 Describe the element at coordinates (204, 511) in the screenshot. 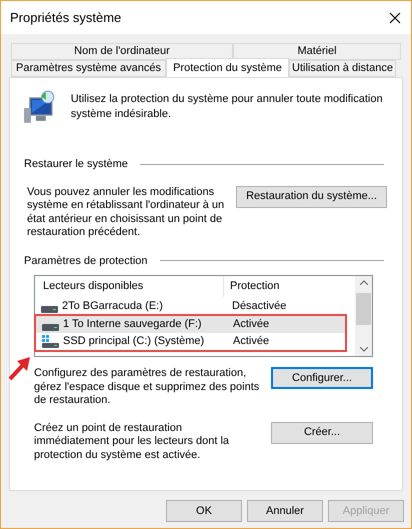

I see `button: OK` at that location.